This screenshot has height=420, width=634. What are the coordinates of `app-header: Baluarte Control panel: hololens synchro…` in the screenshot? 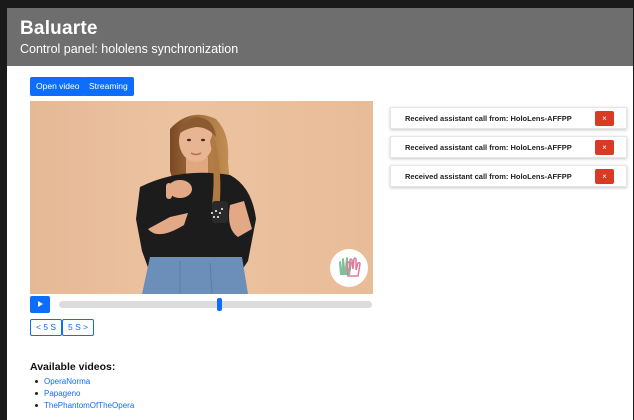 It's located at (320, 37).